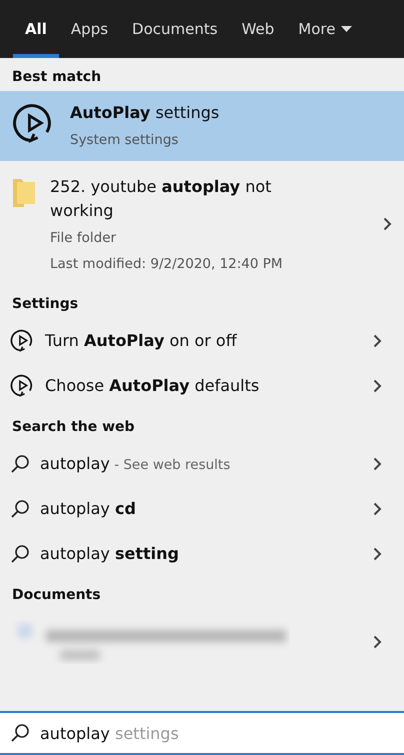 Image resolution: width=404 pixels, height=755 pixels. Describe the element at coordinates (202, 508) in the screenshot. I see `result-item: autoplay cd` at that location.